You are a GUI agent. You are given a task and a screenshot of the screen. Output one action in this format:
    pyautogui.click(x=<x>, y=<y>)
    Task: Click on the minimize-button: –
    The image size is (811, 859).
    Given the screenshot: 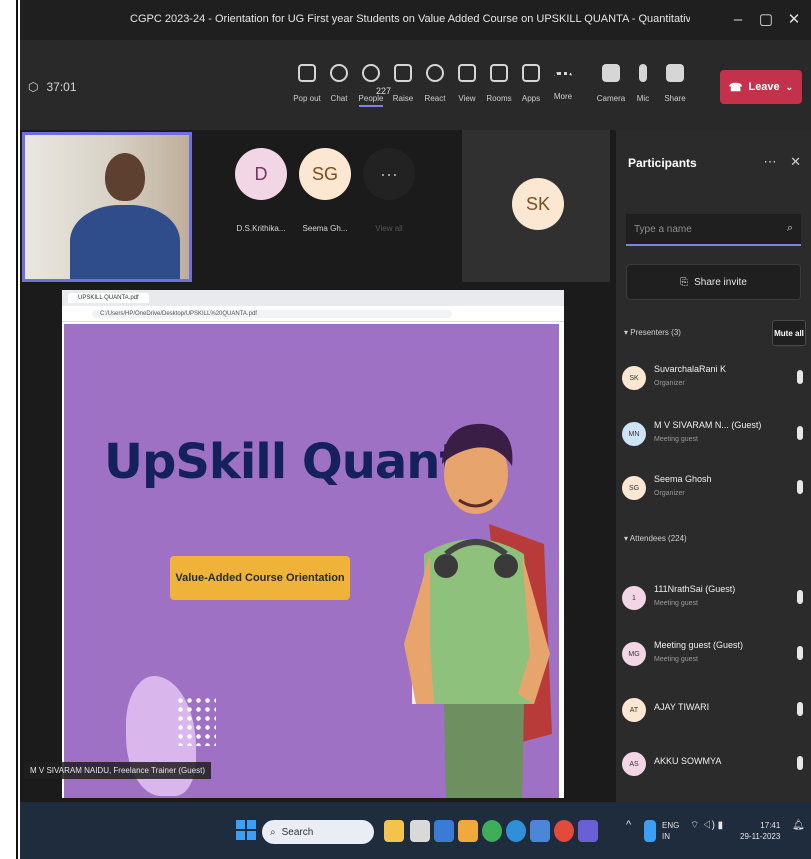 What is the action you would take?
    pyautogui.click(x=738, y=20)
    